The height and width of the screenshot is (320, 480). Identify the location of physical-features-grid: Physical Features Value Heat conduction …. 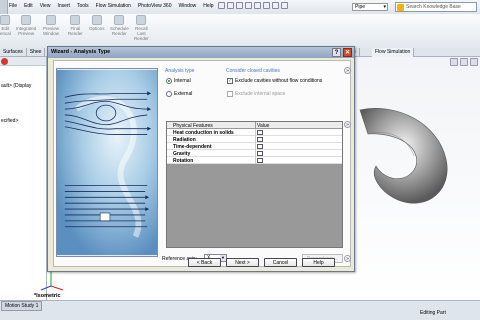
(254, 184).